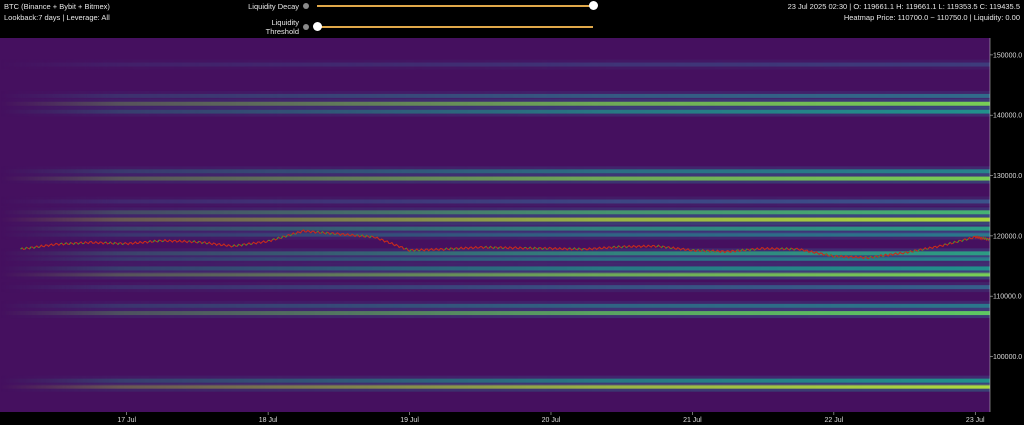 This screenshot has height=425, width=1024. Describe the element at coordinates (1007, 116) in the screenshot. I see `y-tick-label: 140000.0` at that location.